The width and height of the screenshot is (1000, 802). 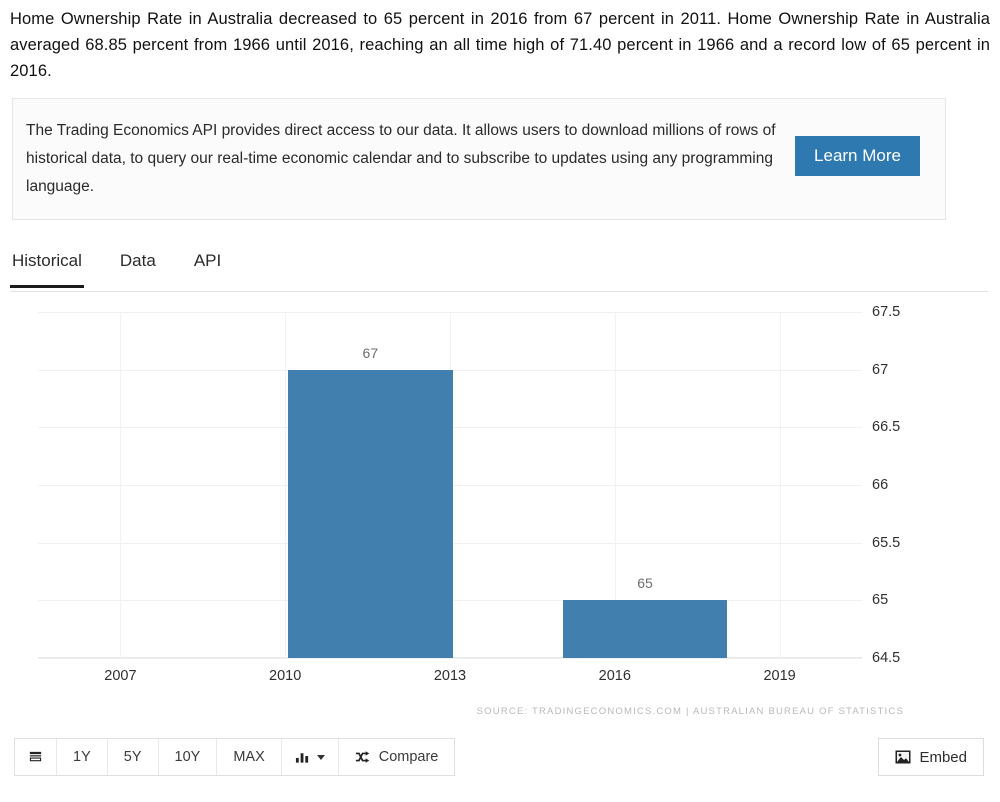 What do you see at coordinates (880, 369) in the screenshot?
I see `y-axis-tick-label: 67` at bounding box center [880, 369].